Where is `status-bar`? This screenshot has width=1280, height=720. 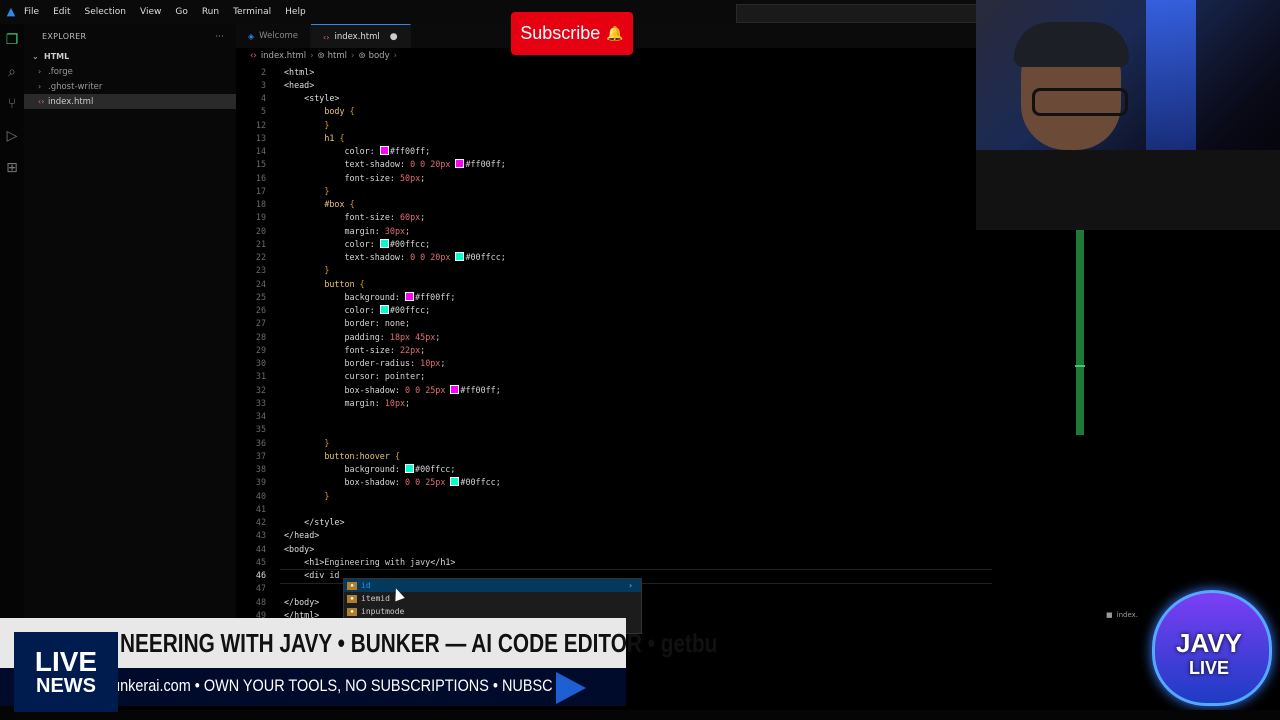 status-bar is located at coordinates (640, 715).